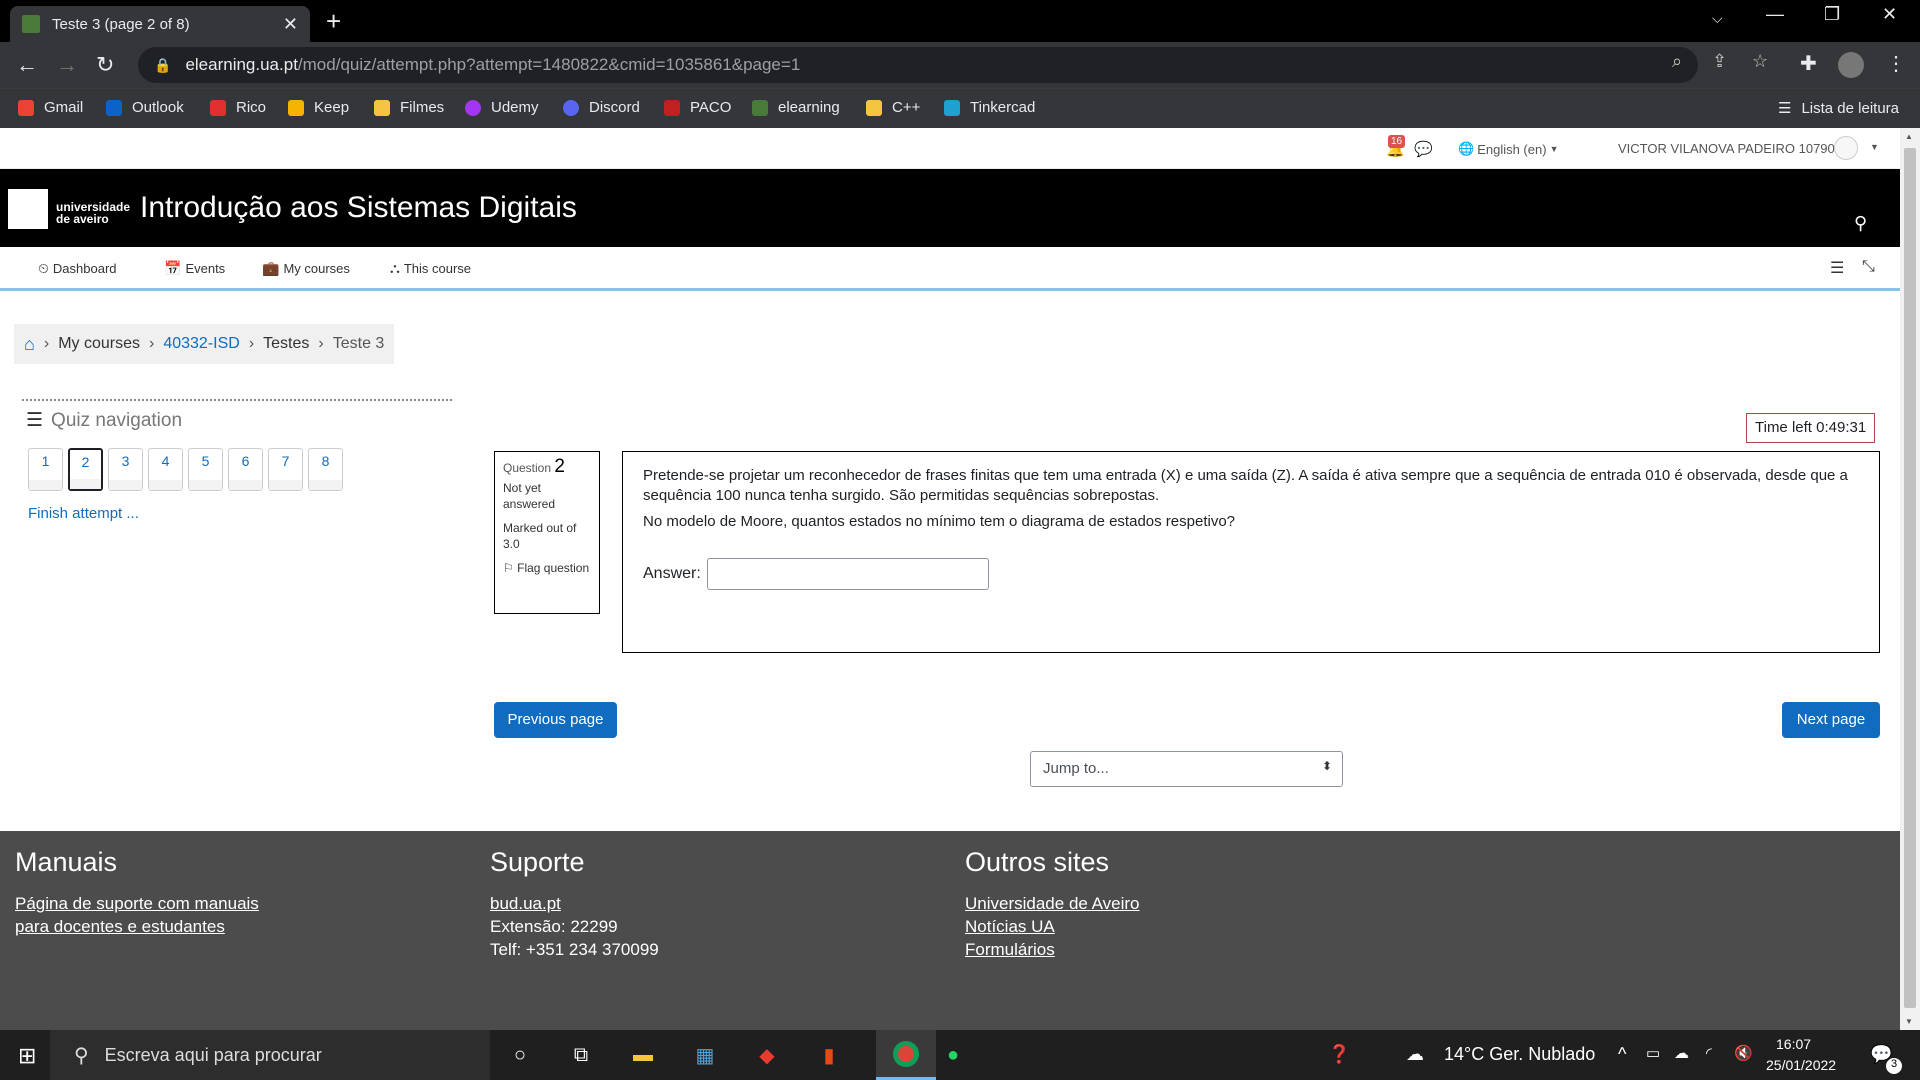 This screenshot has height=1080, width=1920. I want to click on breadcrumb-current: Teste 3, so click(358, 343).